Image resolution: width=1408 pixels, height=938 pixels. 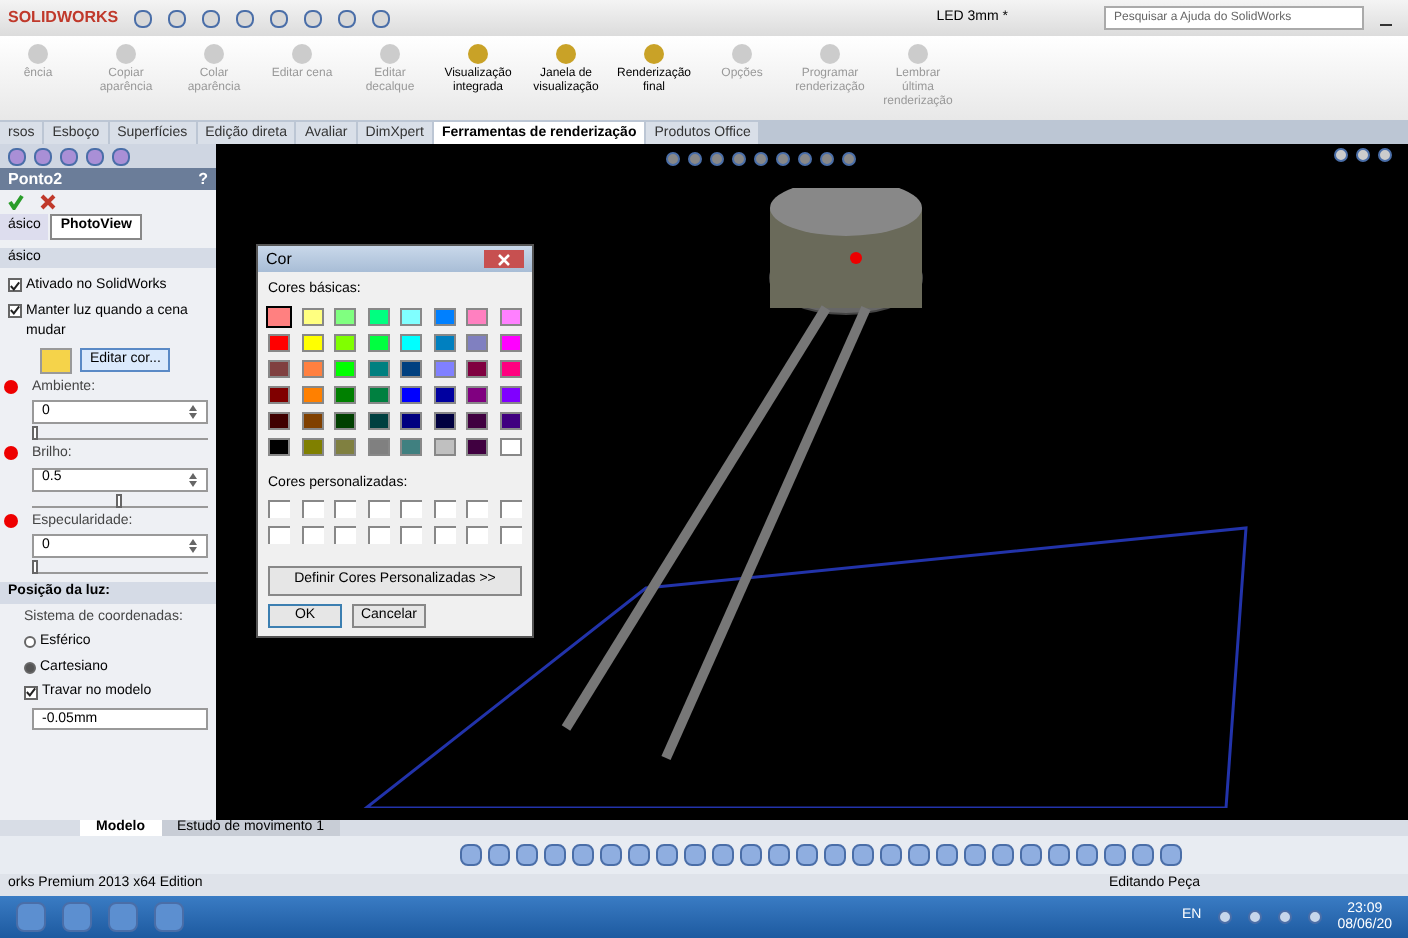 I want to click on minimize-icon, so click(x=1386, y=24).